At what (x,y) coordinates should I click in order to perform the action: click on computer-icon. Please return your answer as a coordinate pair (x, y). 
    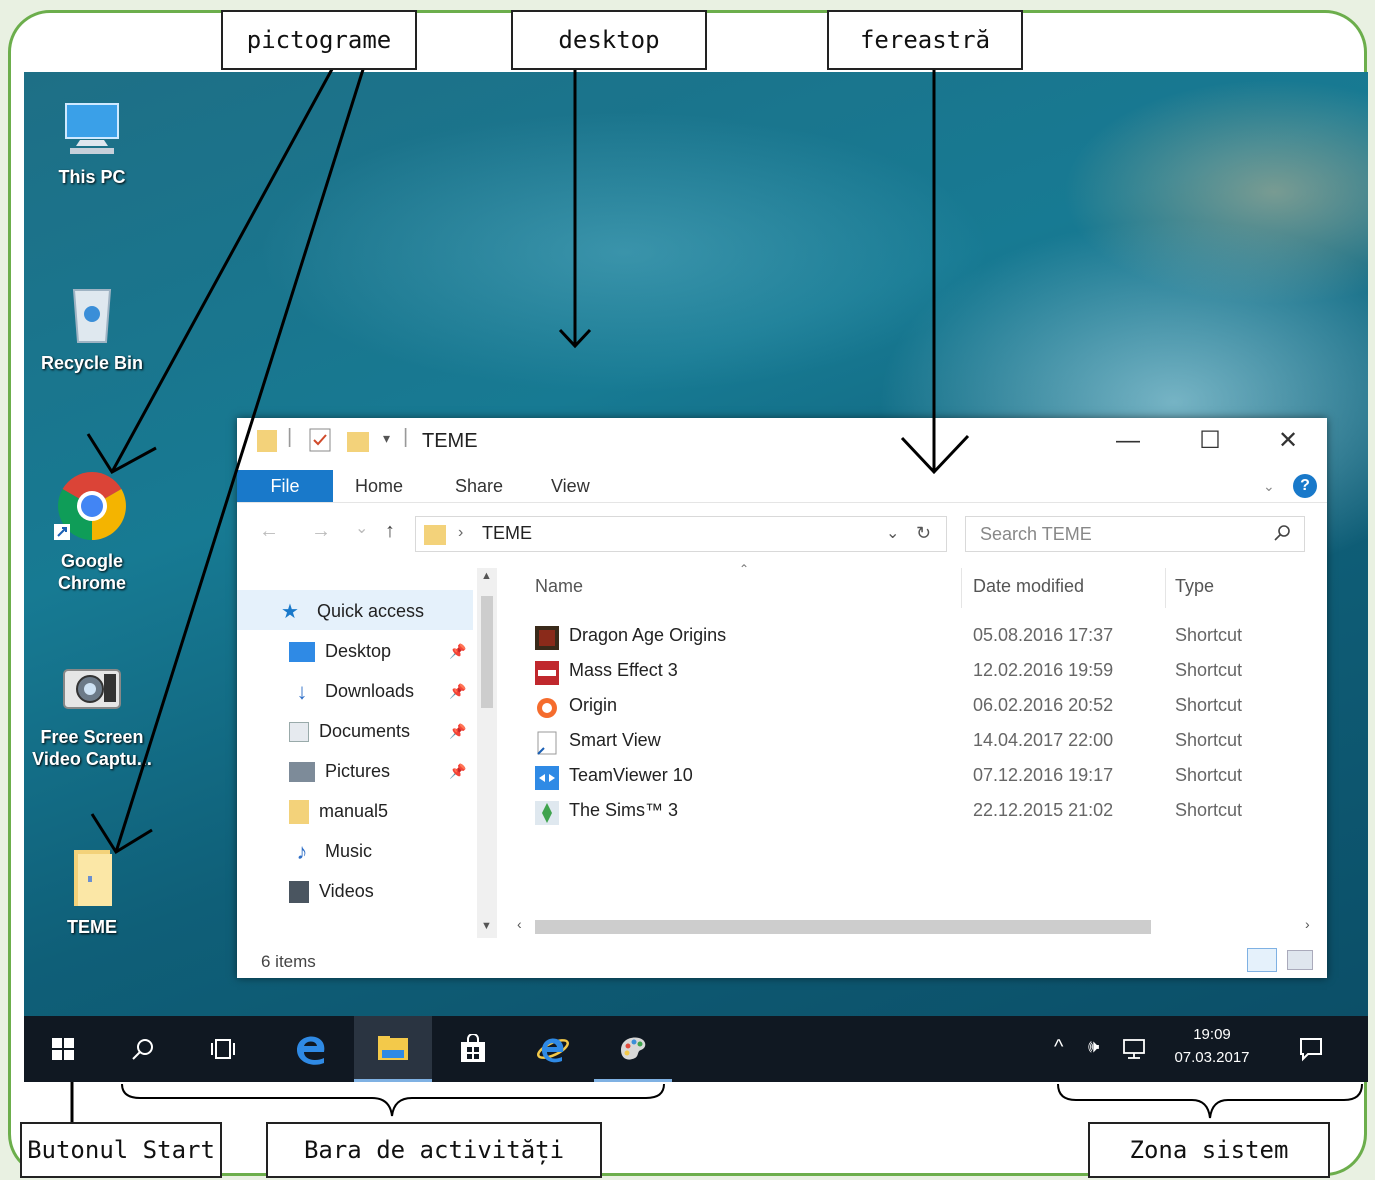
    Looking at the image, I should click on (92, 128).